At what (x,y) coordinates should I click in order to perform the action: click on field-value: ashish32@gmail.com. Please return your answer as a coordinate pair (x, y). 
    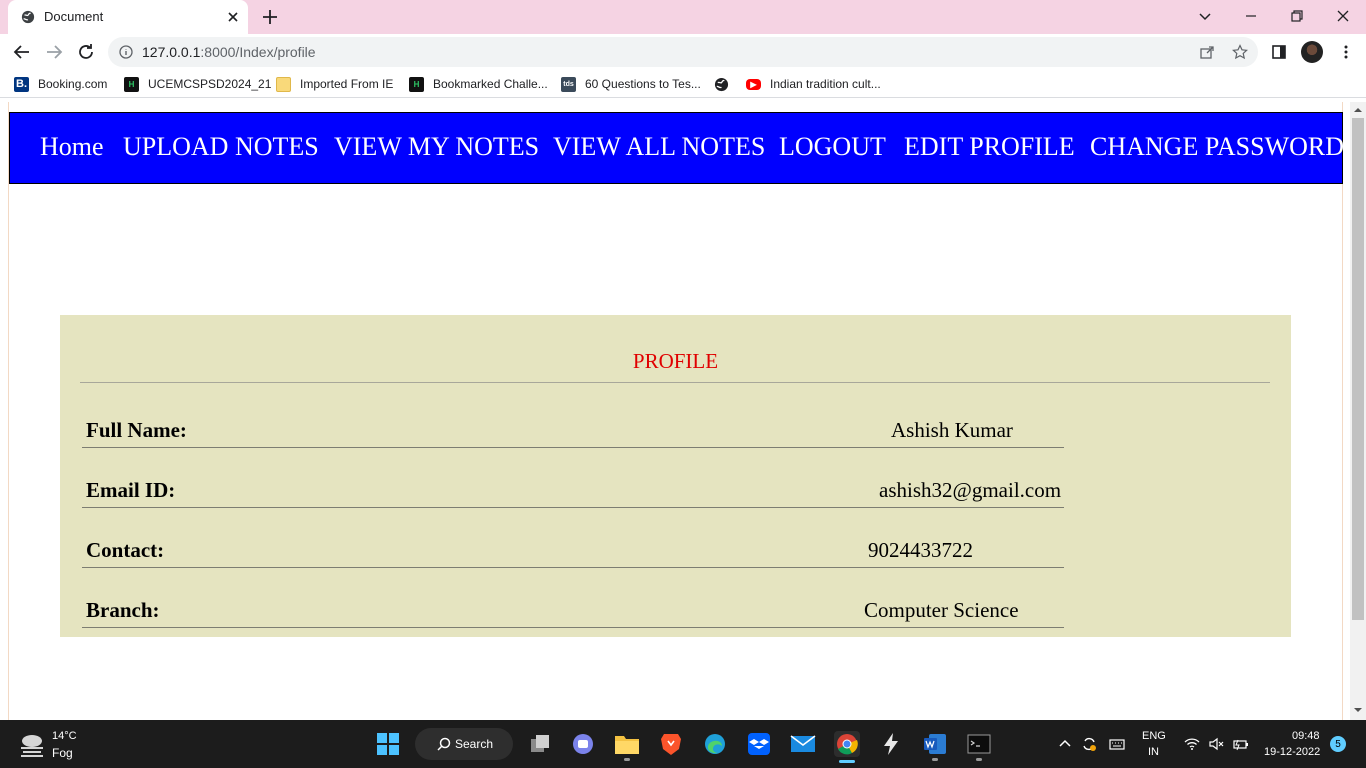
    Looking at the image, I should click on (970, 490).